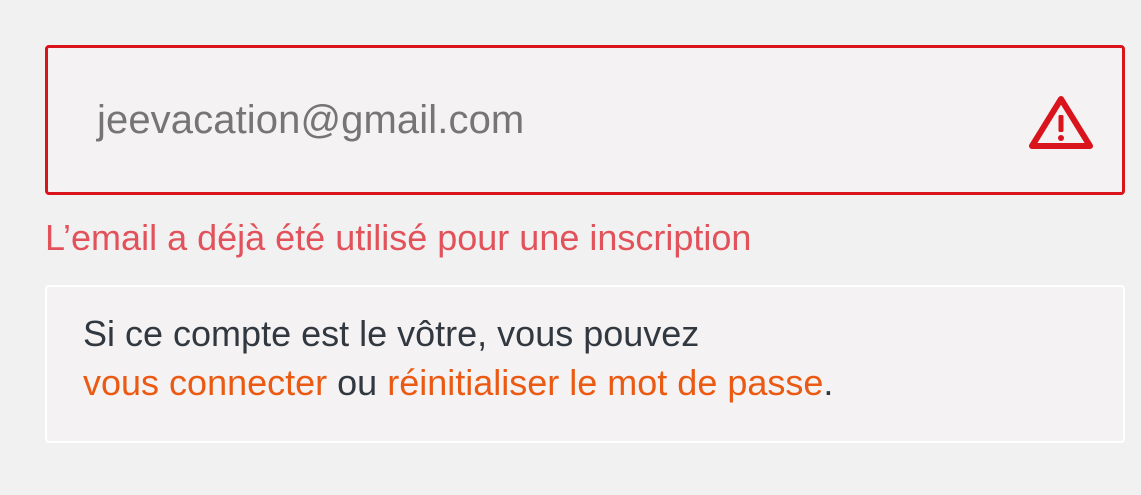 The width and height of the screenshot is (1141, 495). Describe the element at coordinates (391, 333) in the screenshot. I see `notice-text: Si ce compte est le vôtre, vous pouvez` at that location.